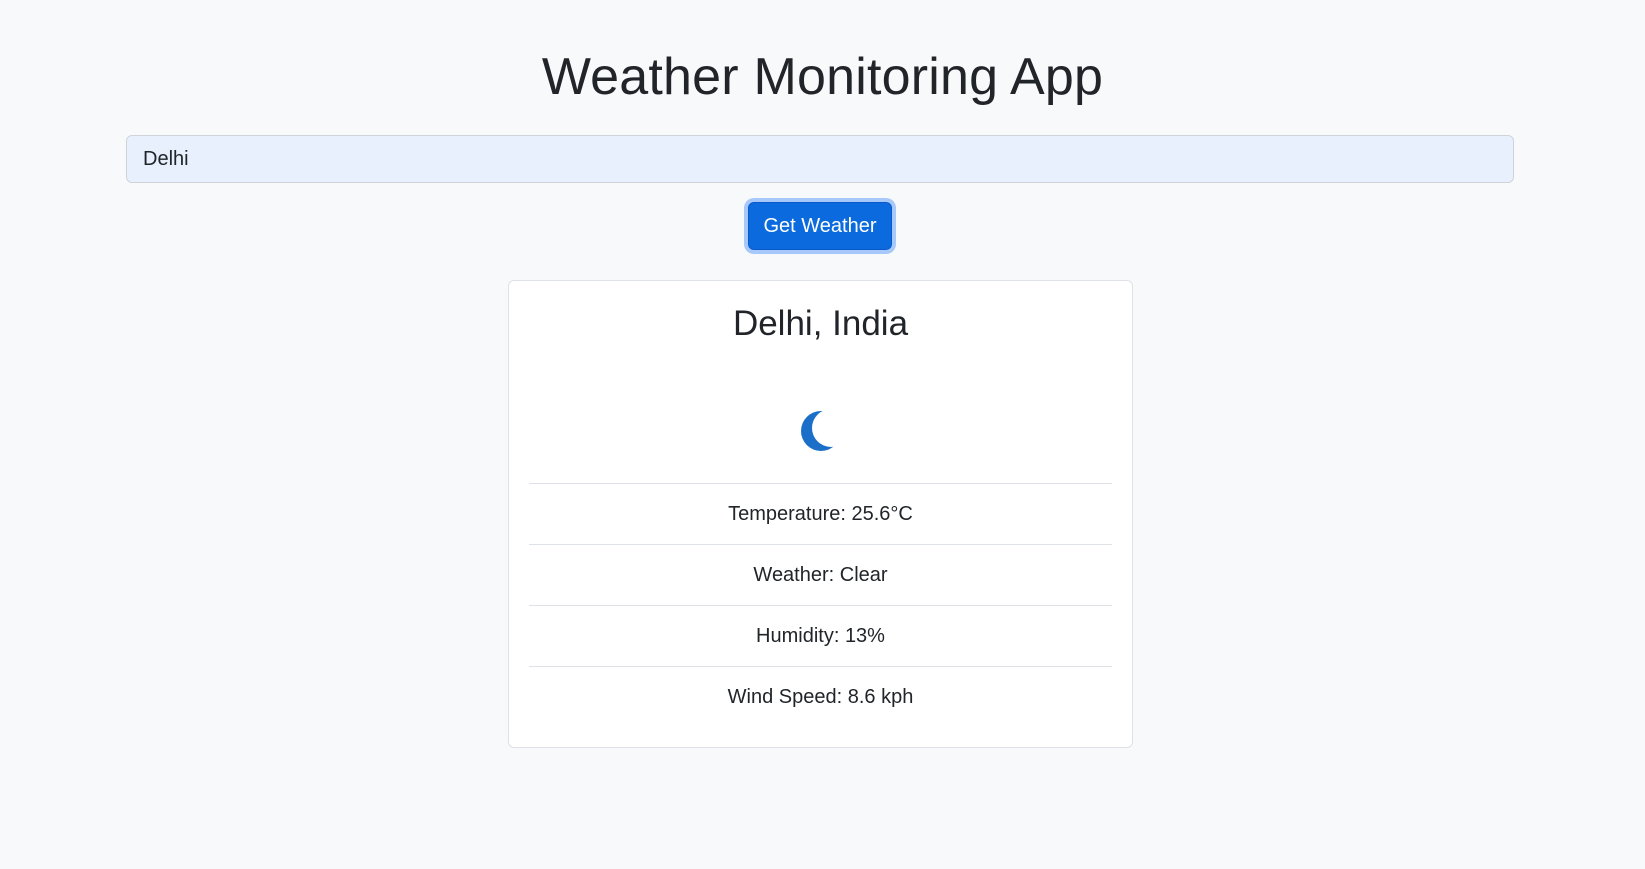 Image resolution: width=1645 pixels, height=869 pixels. What do you see at coordinates (820, 696) in the screenshot?
I see `wind-speed-item: Wind Speed: 8.6 kph` at bounding box center [820, 696].